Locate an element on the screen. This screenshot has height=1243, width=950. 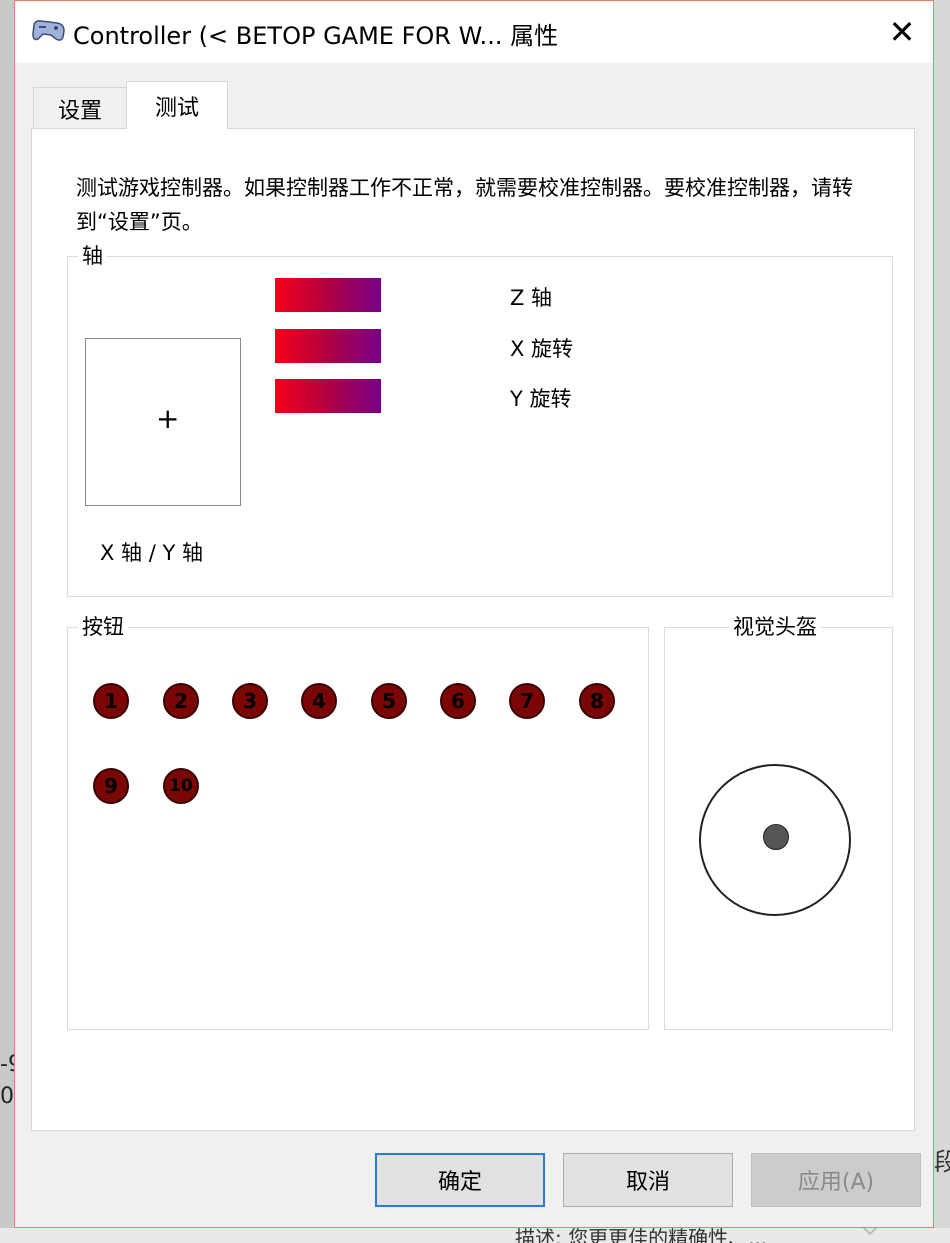
button-indicator-7: 7 is located at coordinates (527, 701).